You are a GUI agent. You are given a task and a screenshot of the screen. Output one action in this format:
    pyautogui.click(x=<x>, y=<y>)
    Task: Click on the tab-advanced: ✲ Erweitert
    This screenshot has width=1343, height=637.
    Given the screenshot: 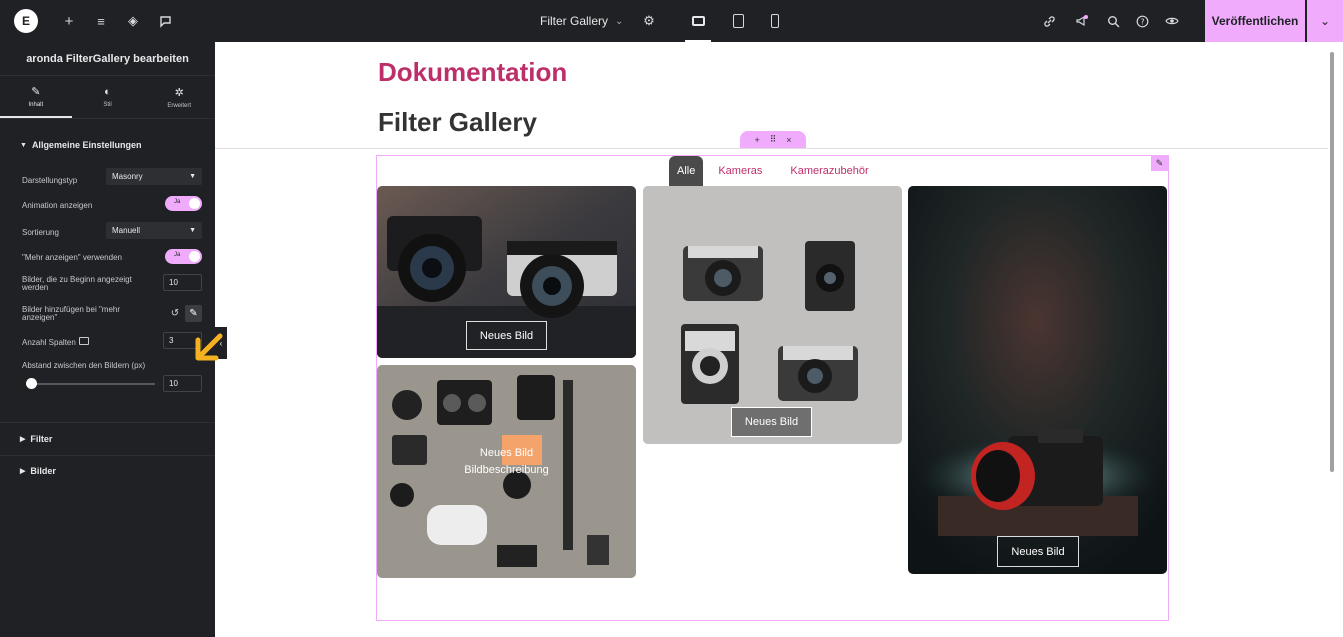 What is the action you would take?
    pyautogui.click(x=179, y=97)
    